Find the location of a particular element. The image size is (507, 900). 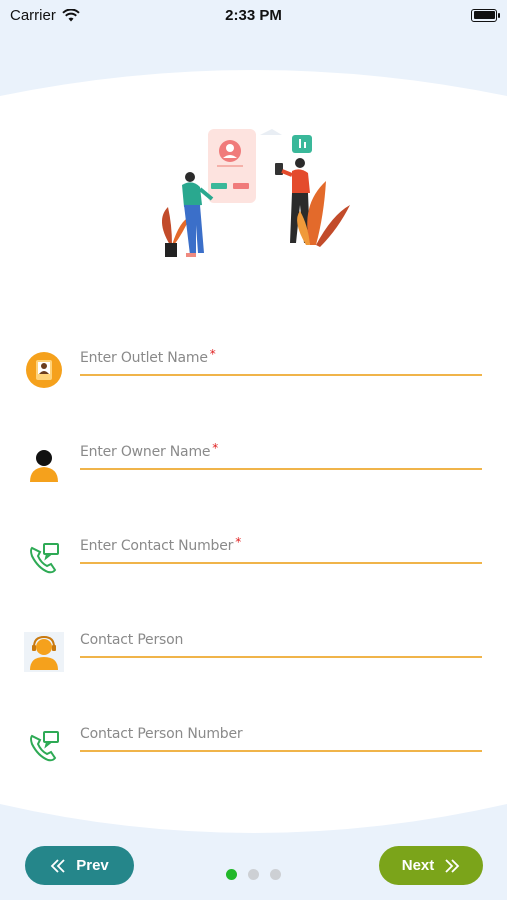

battery-icon is located at coordinates (485, 15).